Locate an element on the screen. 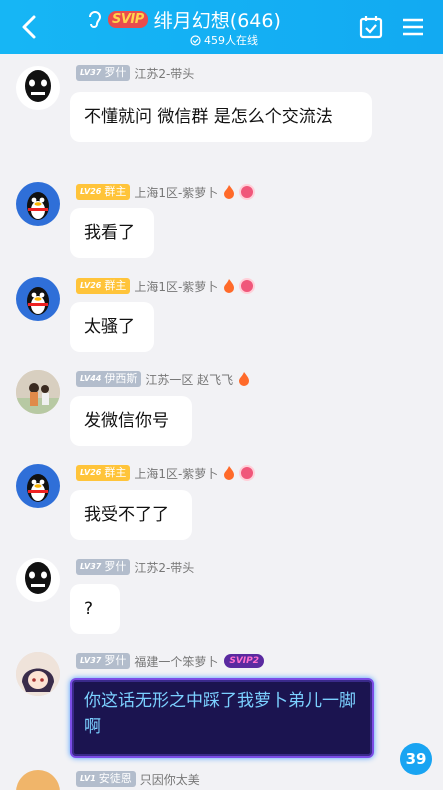 This screenshot has height=790, width=443. chat-header: SVIP 绯月幻想(646) 459人在线 is located at coordinates (221, 27).